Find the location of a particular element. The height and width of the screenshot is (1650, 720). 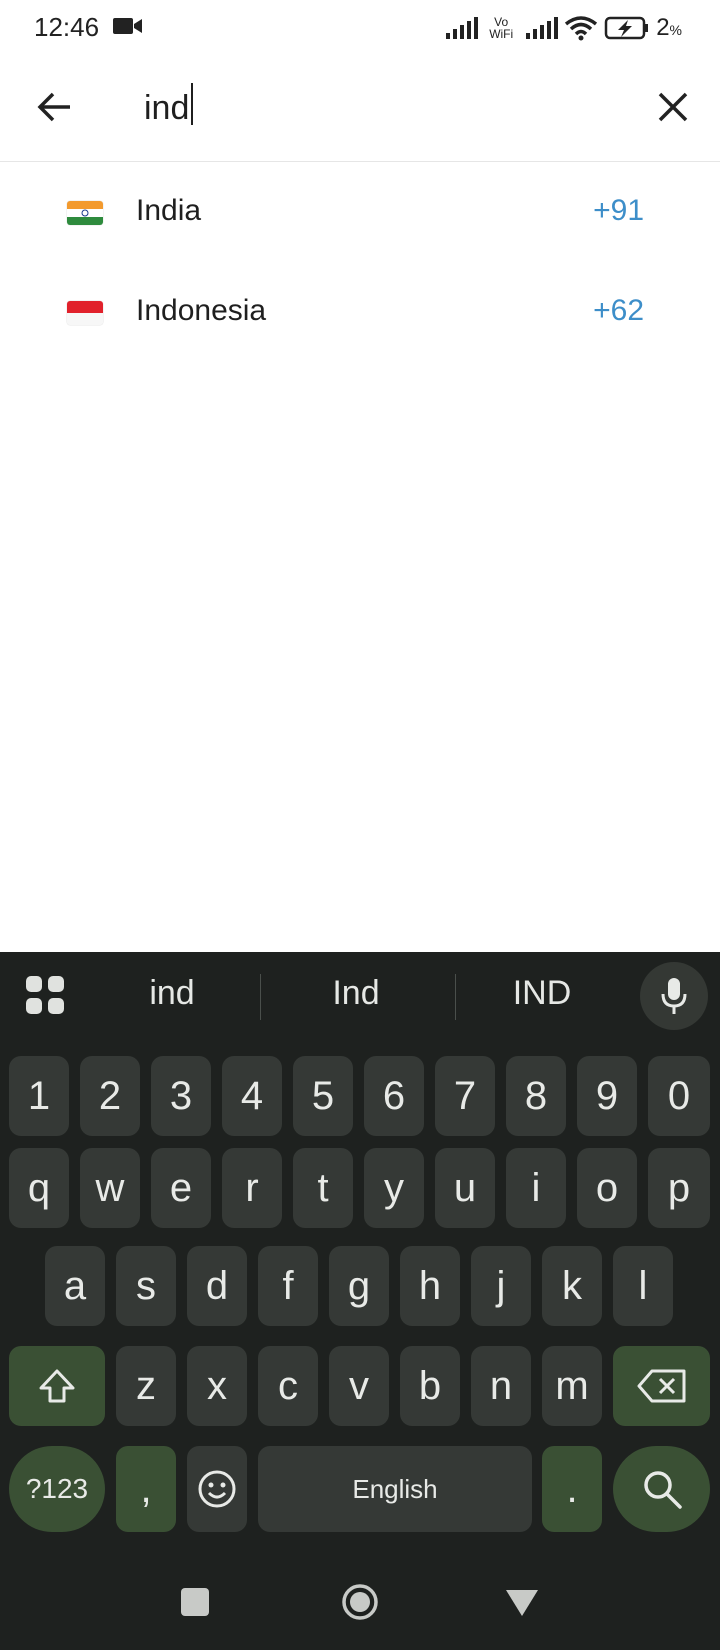

battery-value: 2 is located at coordinates (663, 27).